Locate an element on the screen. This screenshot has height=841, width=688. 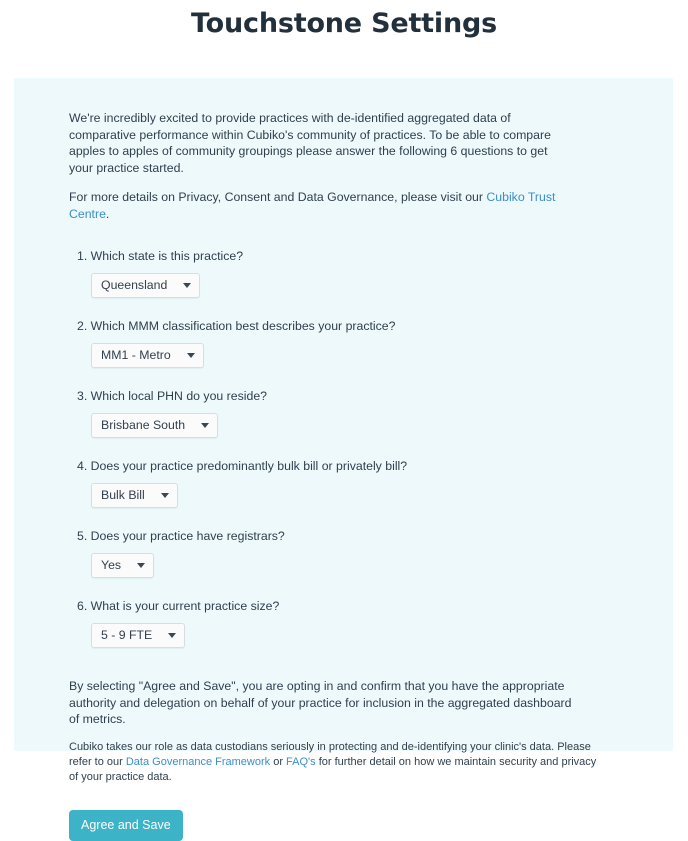
mmm-classification-select-value: MM1 - Metro is located at coordinates (136, 355).